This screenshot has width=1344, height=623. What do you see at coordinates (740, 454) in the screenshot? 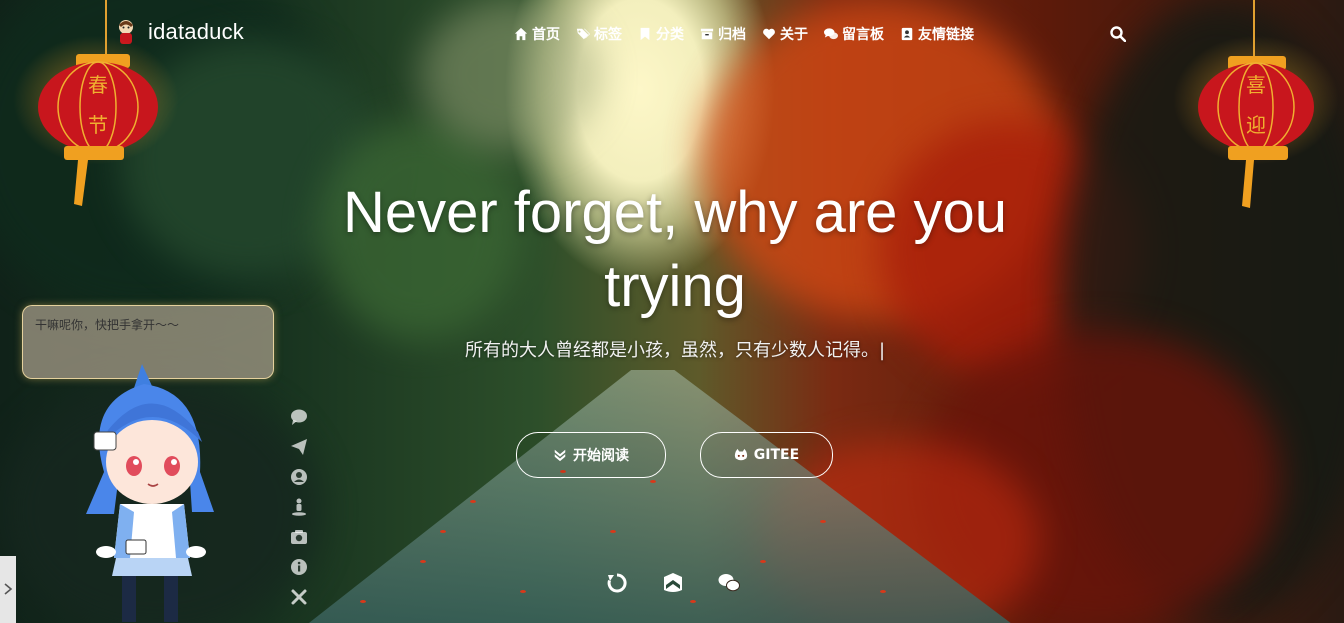
I see `github-alt-icon` at bounding box center [740, 454].